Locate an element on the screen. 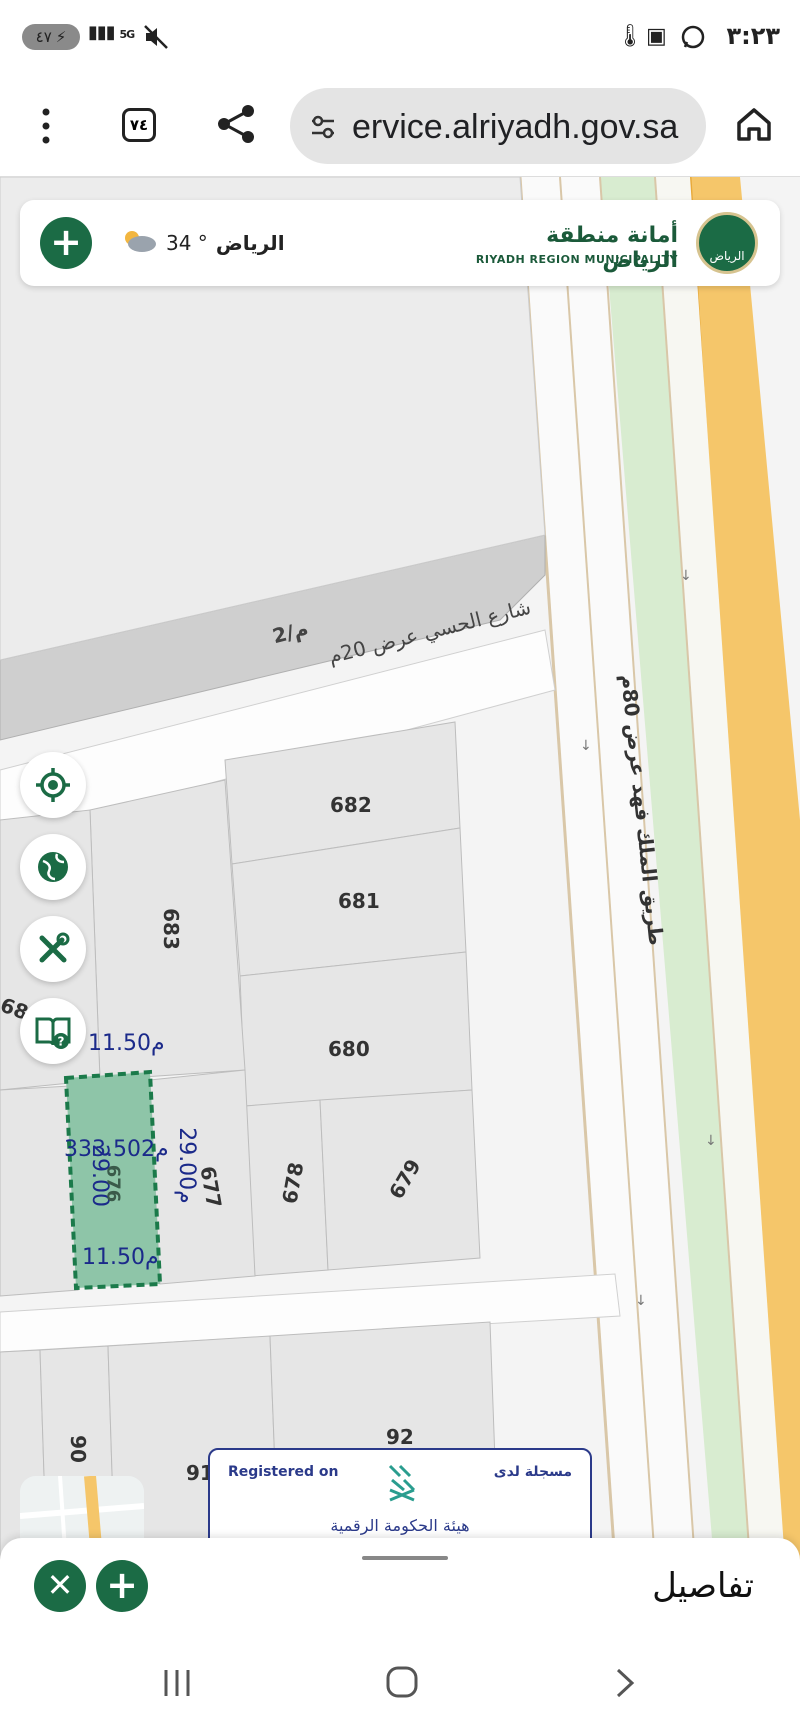  temperature: 34 ° is located at coordinates (187, 242).